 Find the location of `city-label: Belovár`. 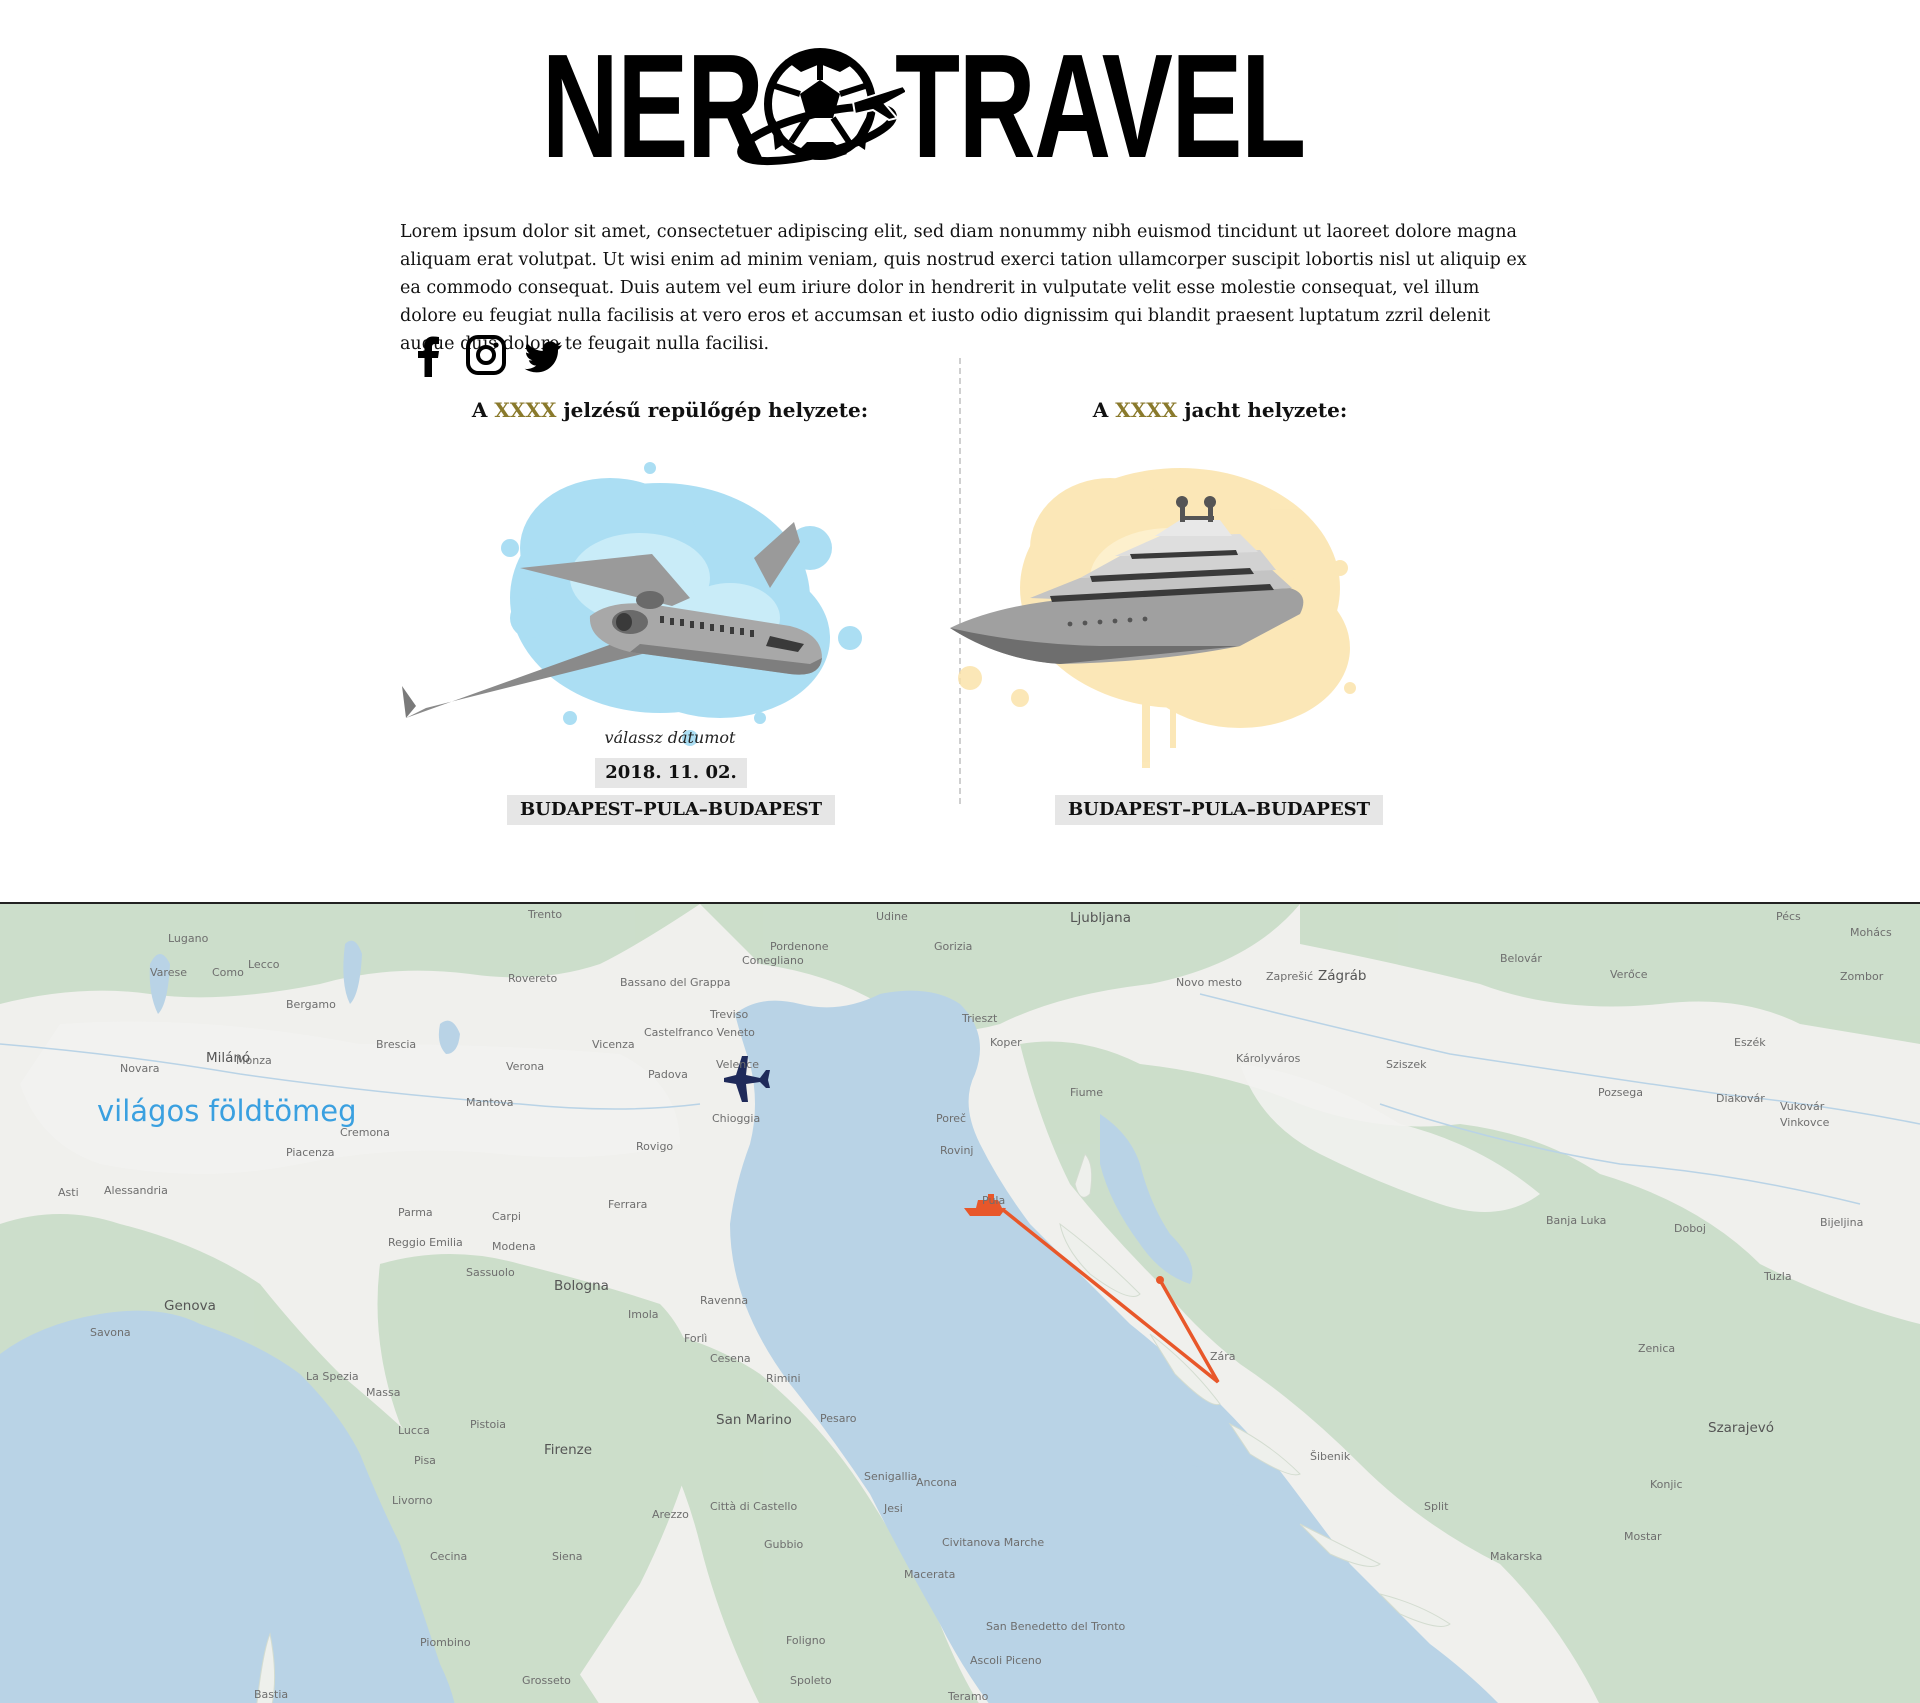

city-label: Belovár is located at coordinates (1521, 958).